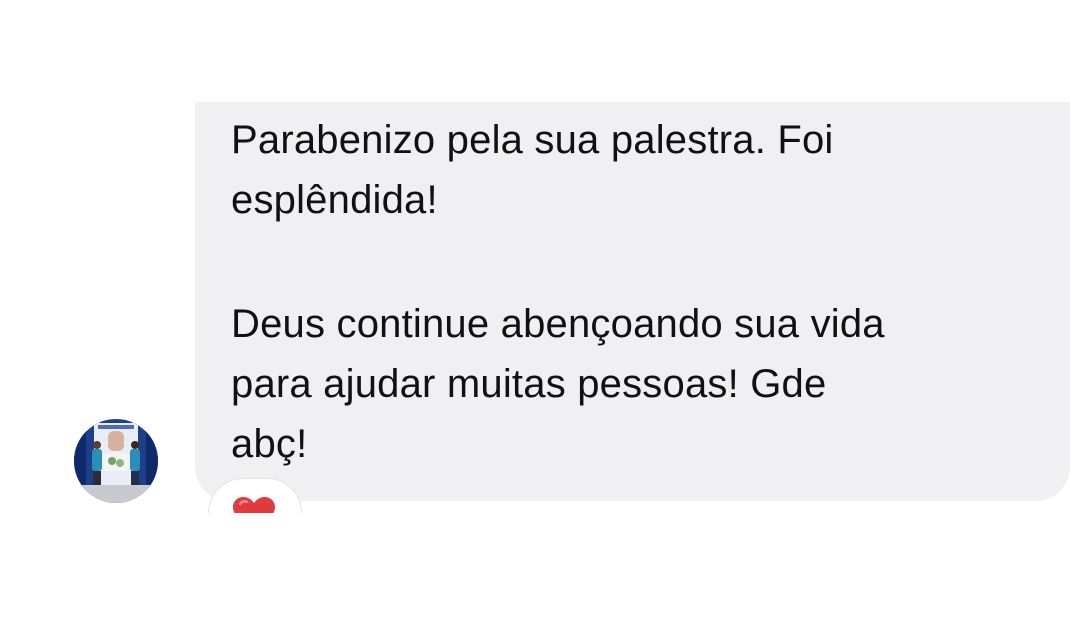 Image resolution: width=1070 pixels, height=624 pixels. I want to click on sender-avatar, so click(116, 461).